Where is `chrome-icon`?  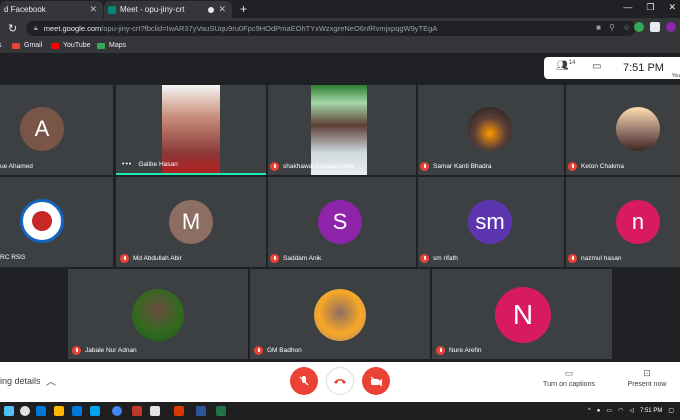
chrome-icon is located at coordinates (117, 411).